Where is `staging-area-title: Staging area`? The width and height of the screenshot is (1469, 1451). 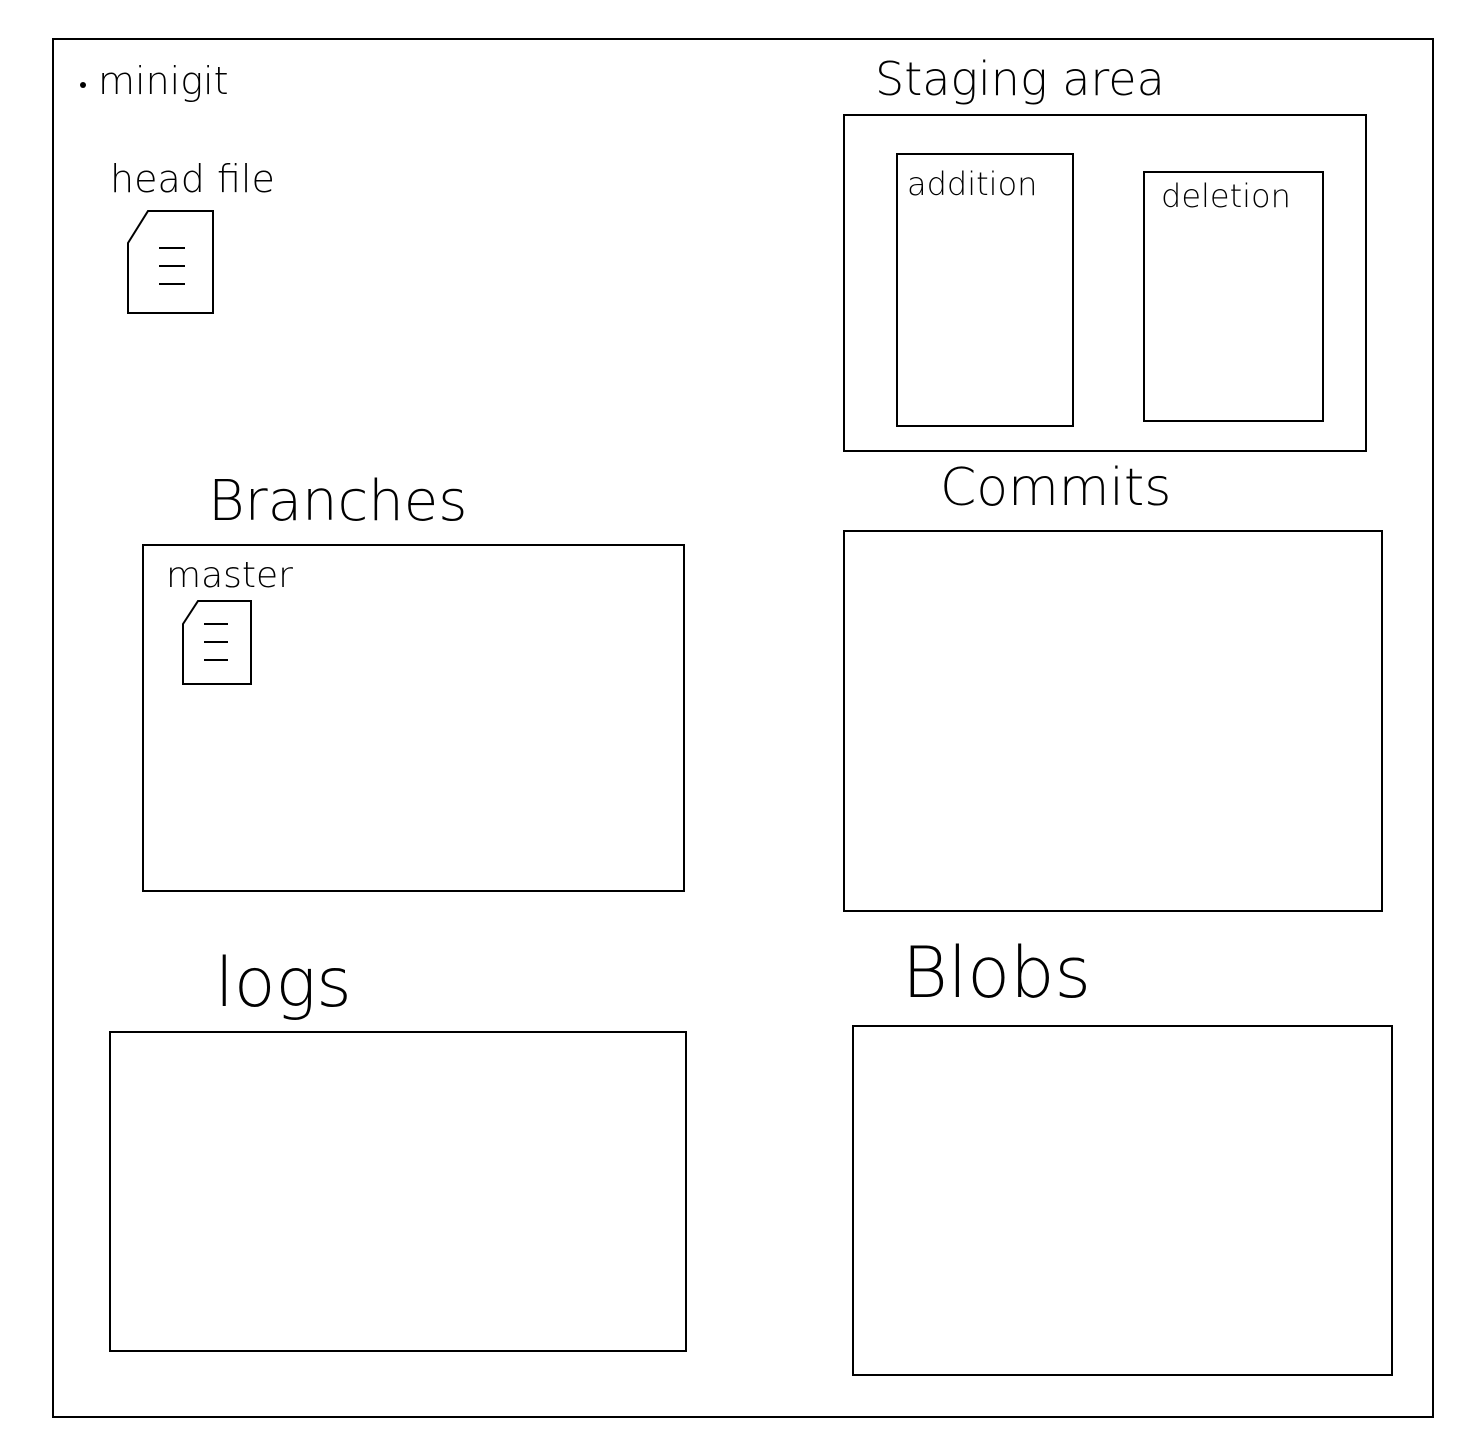 staging-area-title: Staging area is located at coordinates (1020, 79).